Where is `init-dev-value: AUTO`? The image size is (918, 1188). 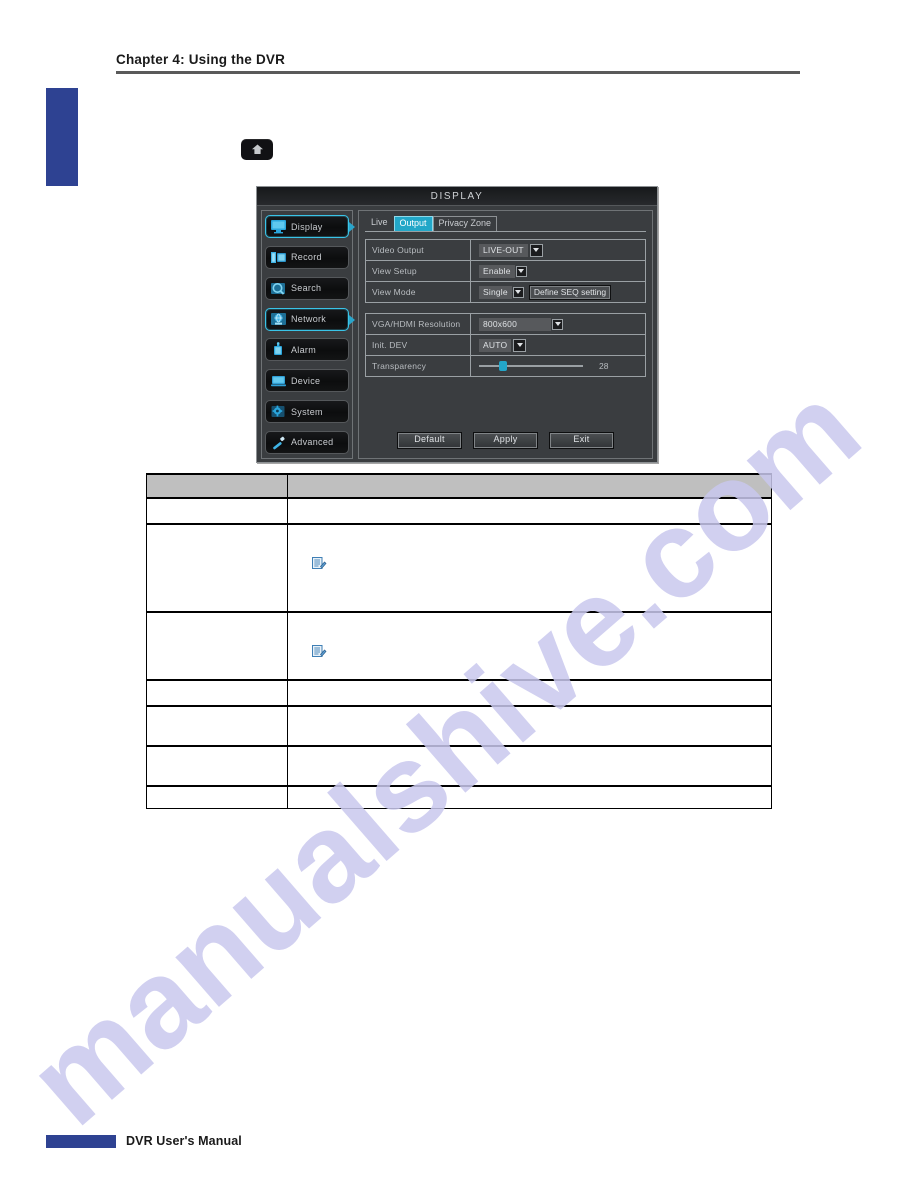
init-dev-value: AUTO is located at coordinates (495, 345).